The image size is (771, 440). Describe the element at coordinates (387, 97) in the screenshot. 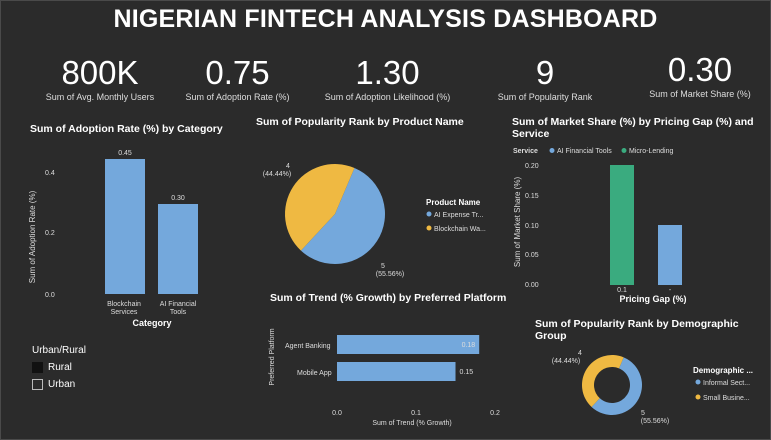

I see `kpi-label: Sum of Adoption Likelihood (%)` at that location.